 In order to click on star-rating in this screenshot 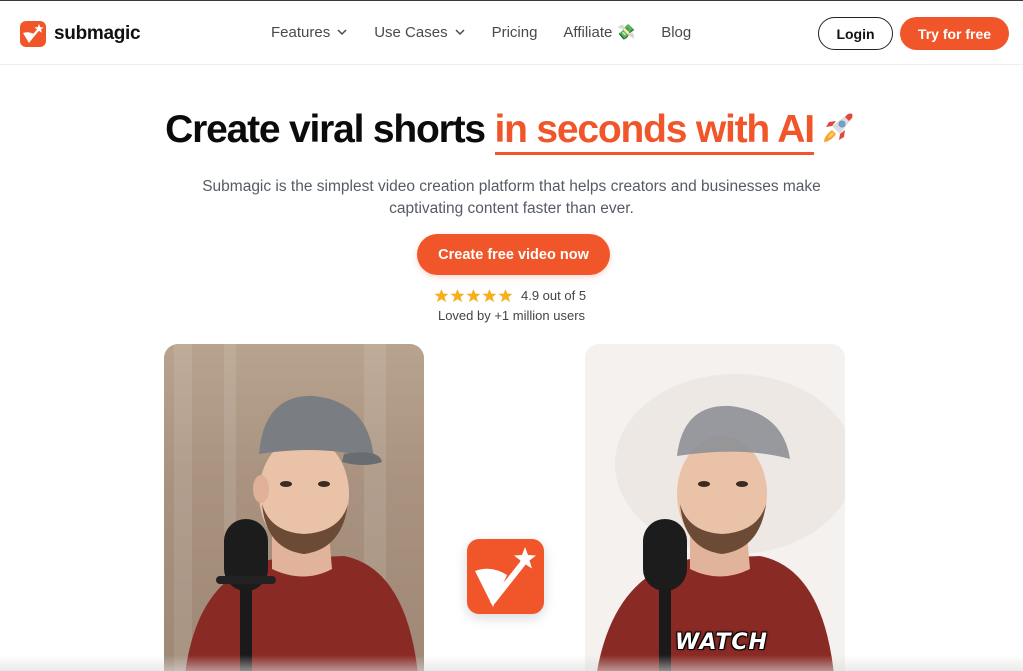, I will do `click(473, 295)`.